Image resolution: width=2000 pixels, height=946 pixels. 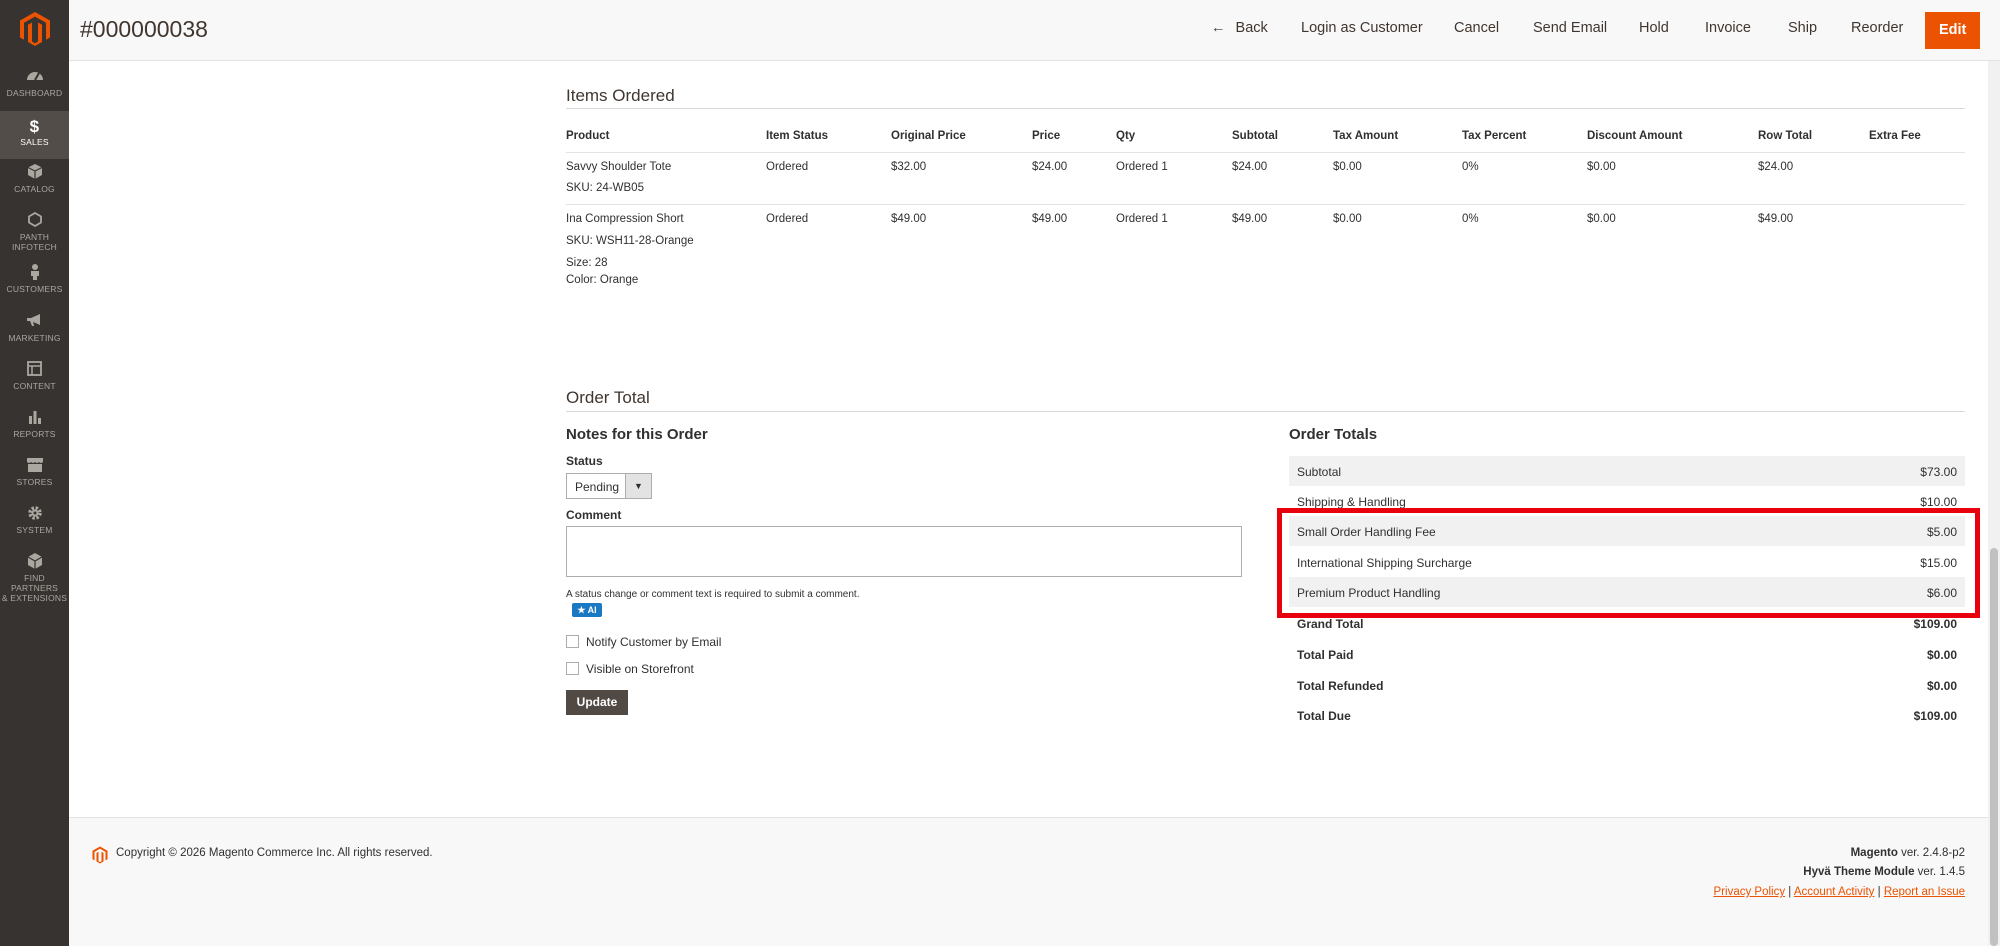 I want to click on sidebar-item-label: REPORTS, so click(x=34, y=434).